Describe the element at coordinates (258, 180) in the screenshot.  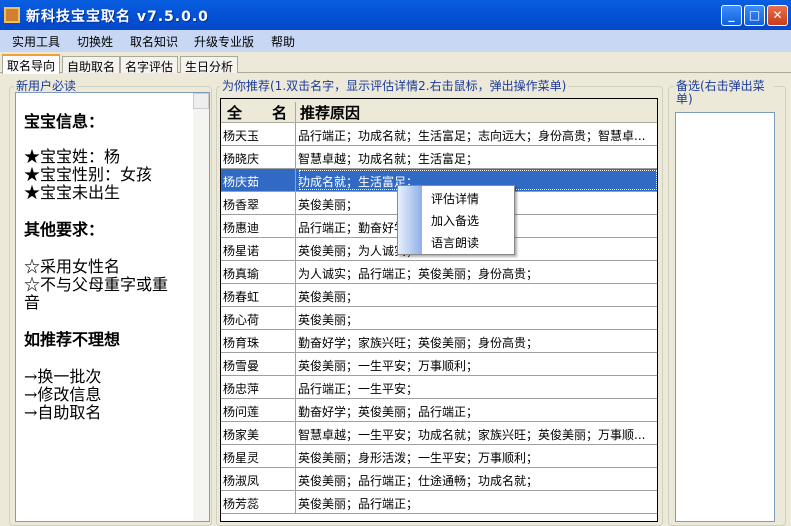
I see `name-cell: 杨庆茹` at that location.